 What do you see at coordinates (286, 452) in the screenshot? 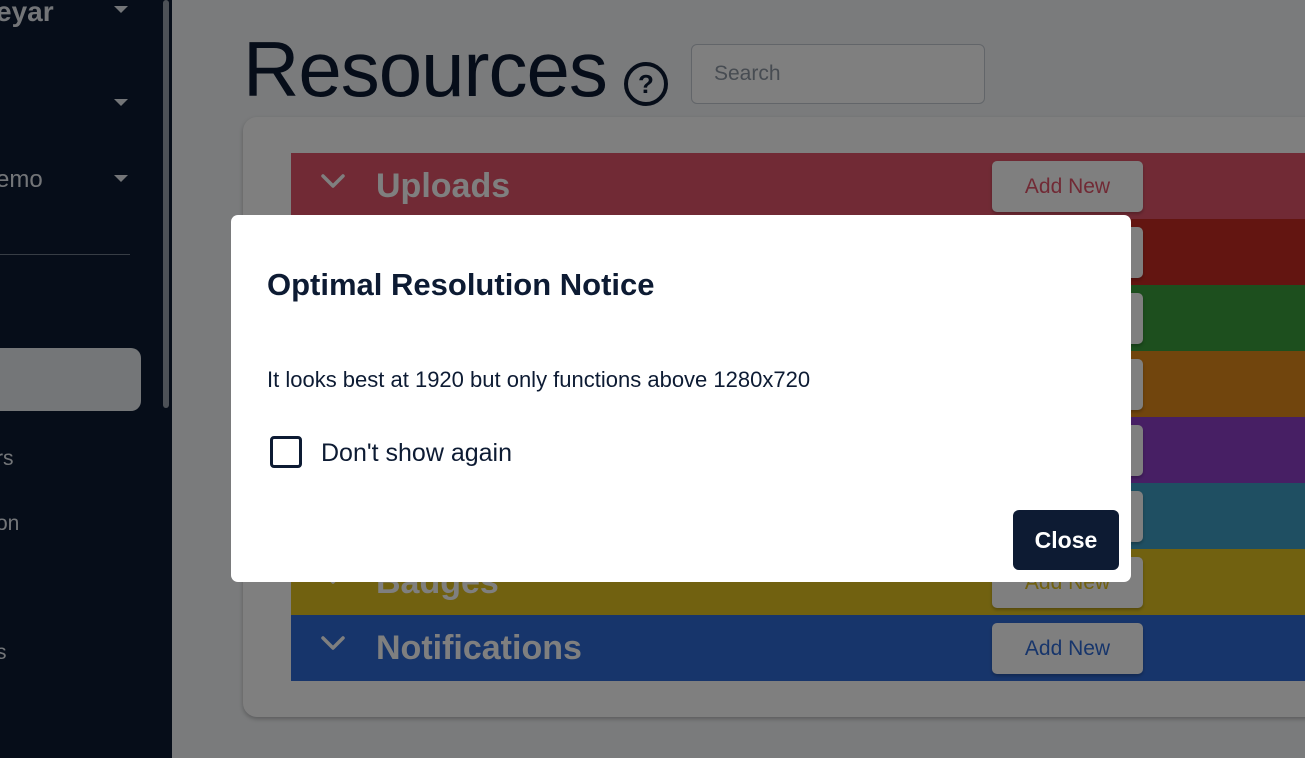
I see `dont-show-again-checkbox` at bounding box center [286, 452].